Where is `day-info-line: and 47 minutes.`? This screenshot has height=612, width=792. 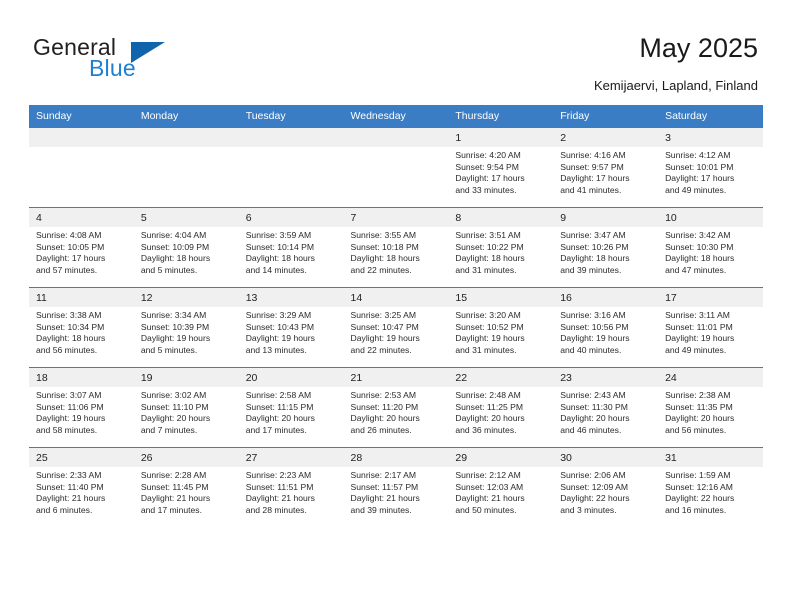 day-info-line: and 47 minutes. is located at coordinates (696, 269).